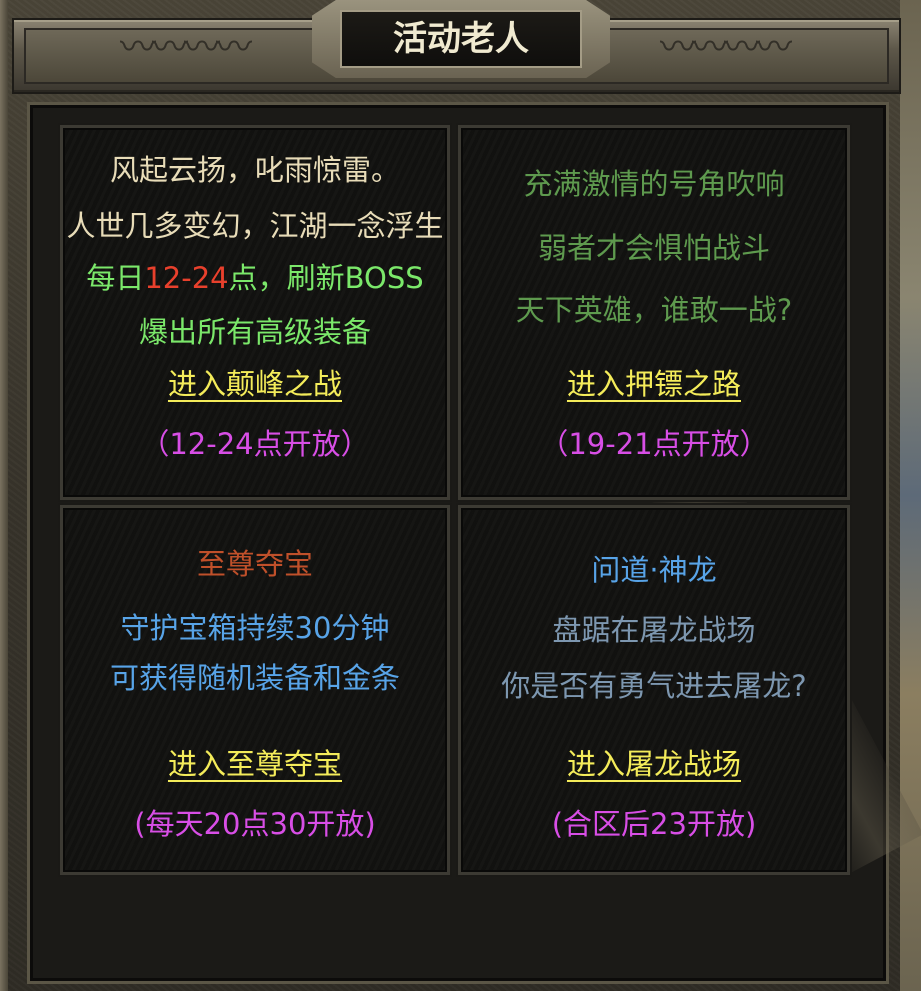 The image size is (921, 991). Describe the element at coordinates (254, 332) in the screenshot. I see `peak-drop-line: 爆出所有高级装备` at that location.